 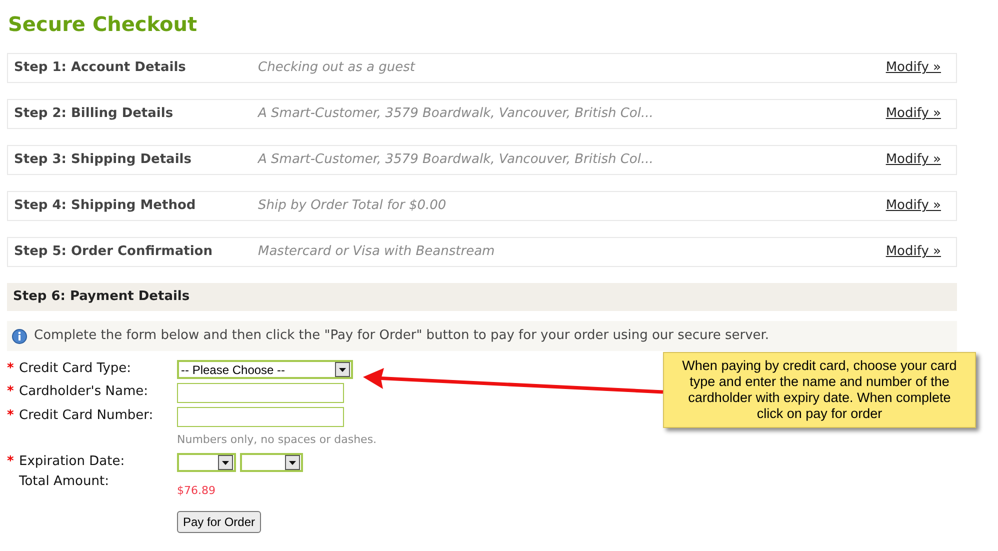 What do you see at coordinates (196, 490) in the screenshot?
I see `total-amount: $76.89` at bounding box center [196, 490].